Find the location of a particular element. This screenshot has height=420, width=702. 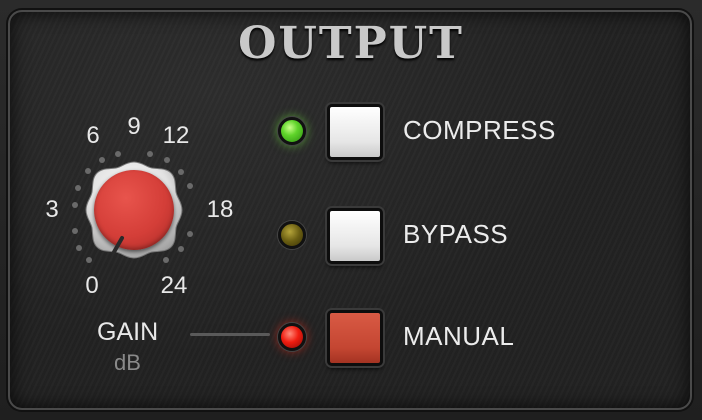

knob-pointer is located at coordinates (118, 245).